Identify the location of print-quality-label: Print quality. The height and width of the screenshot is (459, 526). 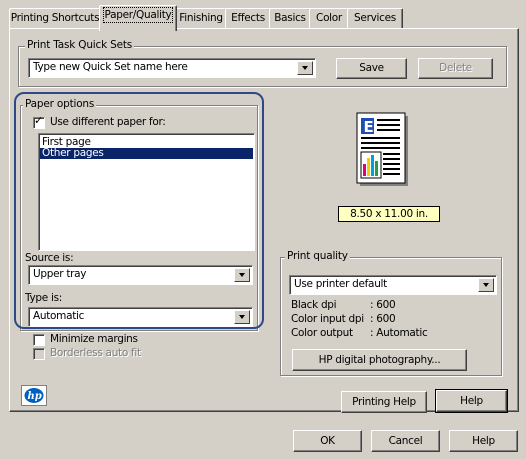
(317, 256).